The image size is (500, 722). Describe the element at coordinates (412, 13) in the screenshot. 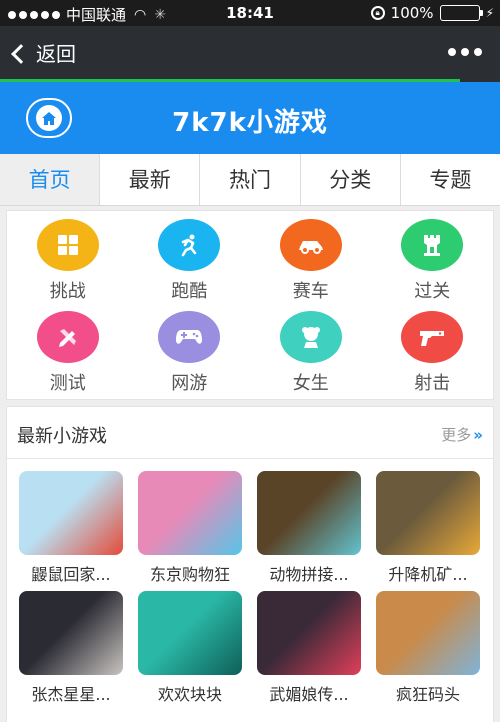

I see `battery-percent: 100%` at that location.